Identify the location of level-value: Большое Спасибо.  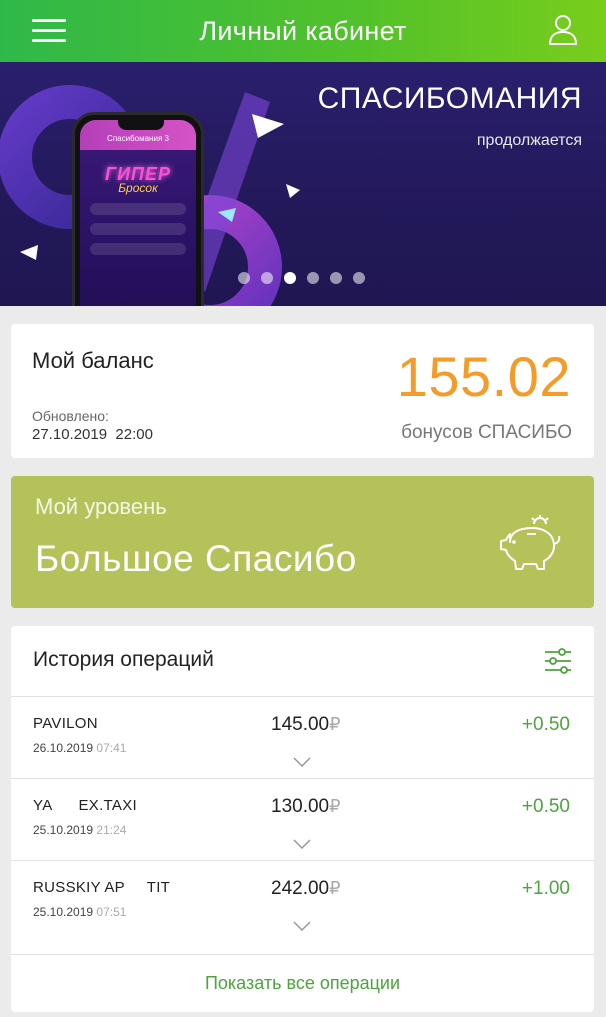
(196, 558).